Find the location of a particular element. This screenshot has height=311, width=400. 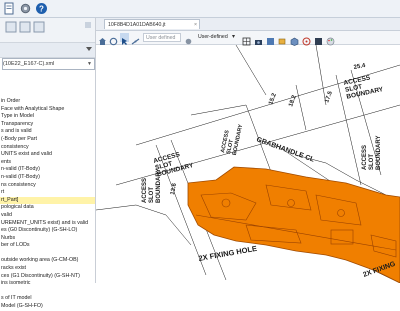

tree-item: Model (G-SH-FO) is located at coordinates (47, 307).